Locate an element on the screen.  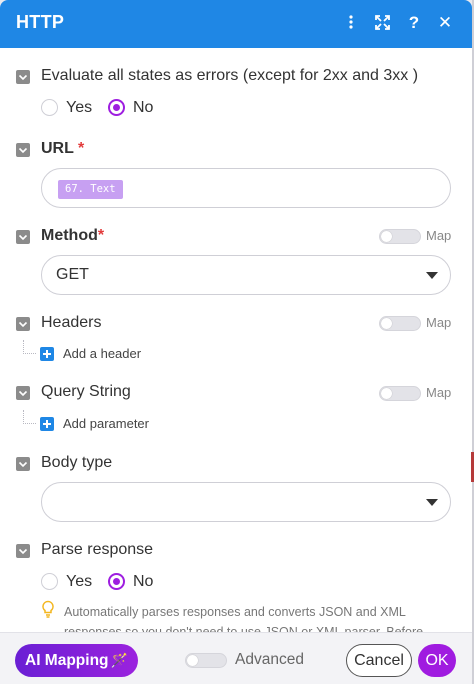
advanced-settings-label: Advanced is located at coordinates (269, 659).